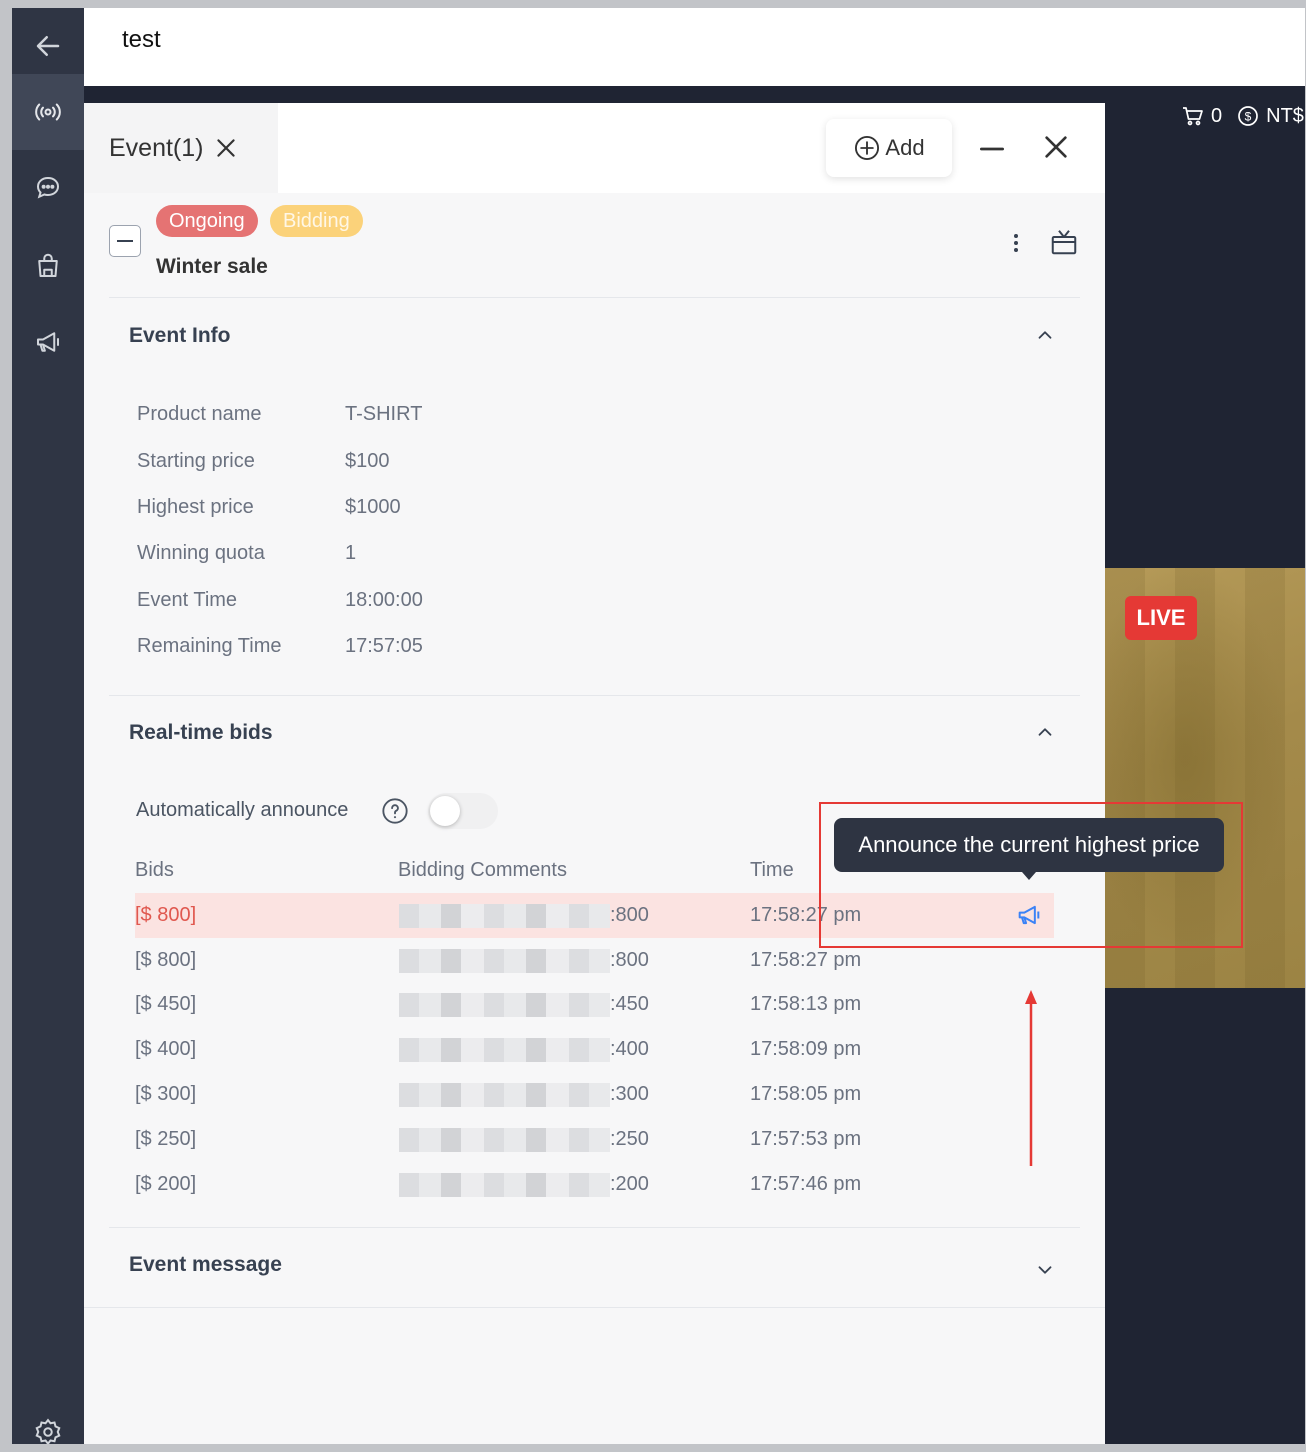  I want to click on column-header-comments: Bidding Comments, so click(482, 870).